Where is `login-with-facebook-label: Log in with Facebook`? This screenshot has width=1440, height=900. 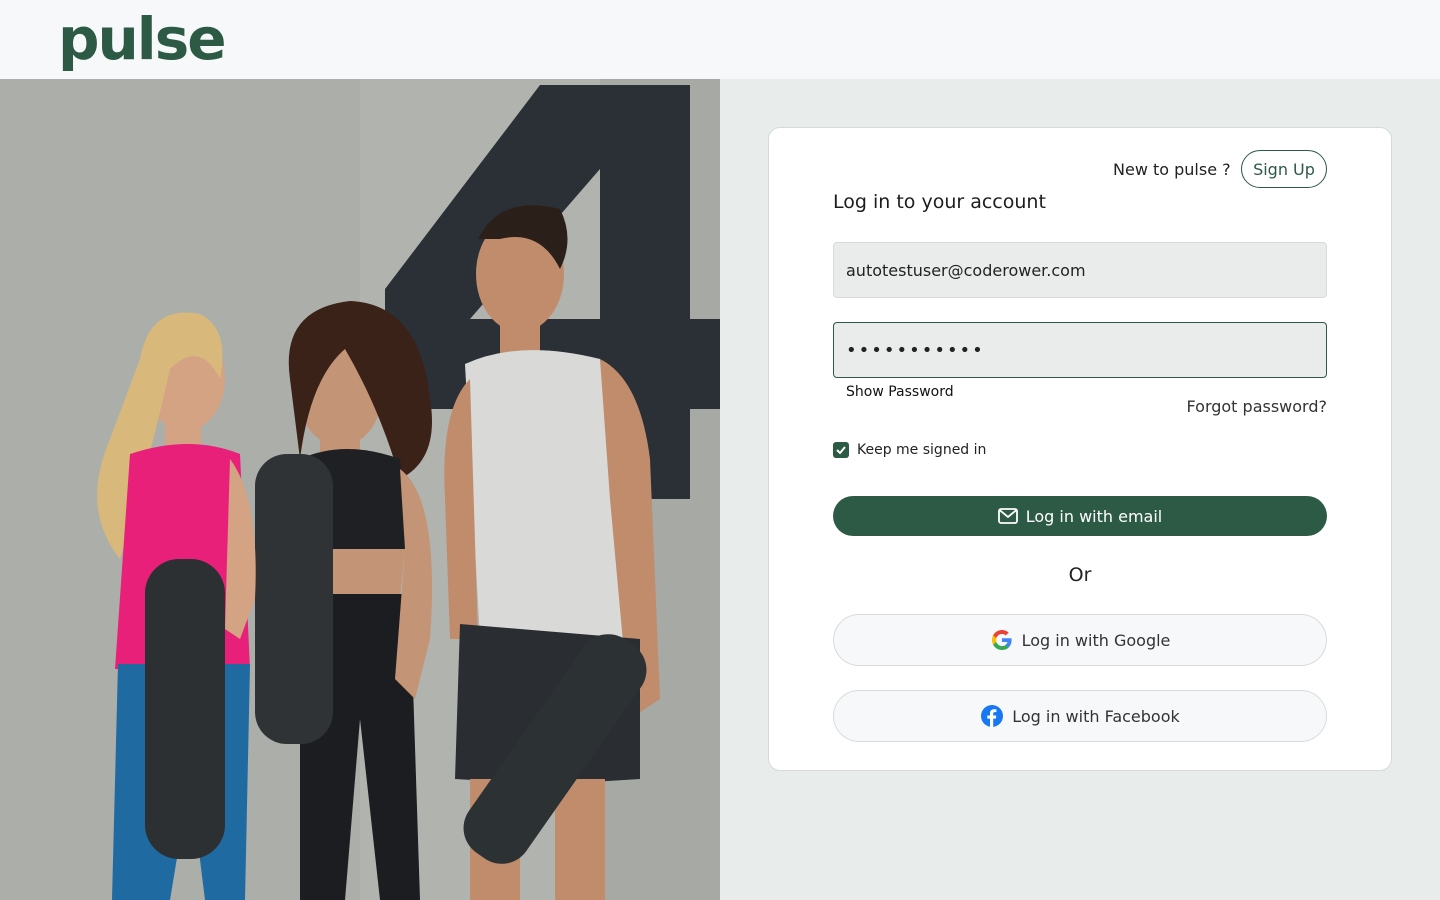 login-with-facebook-label: Log in with Facebook is located at coordinates (1096, 716).